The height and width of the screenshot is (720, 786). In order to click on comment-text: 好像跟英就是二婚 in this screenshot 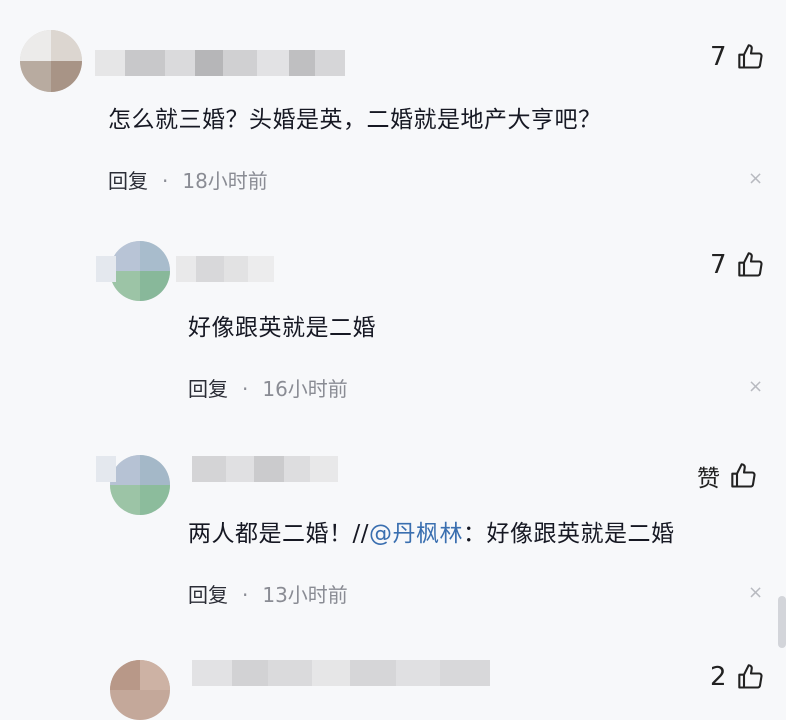, I will do `click(282, 328)`.